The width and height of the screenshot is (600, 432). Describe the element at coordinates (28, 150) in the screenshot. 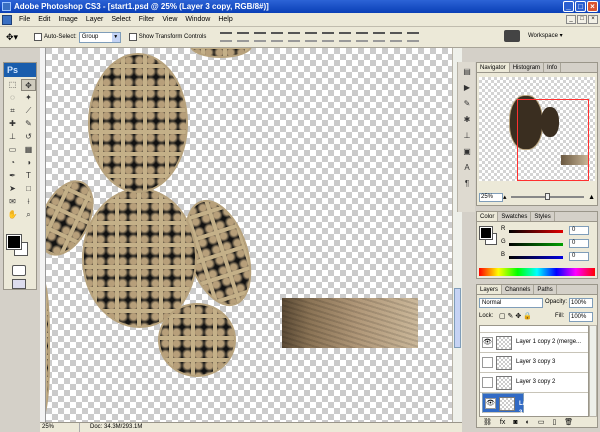

I see `gradient-tool-icon: ▦` at that location.